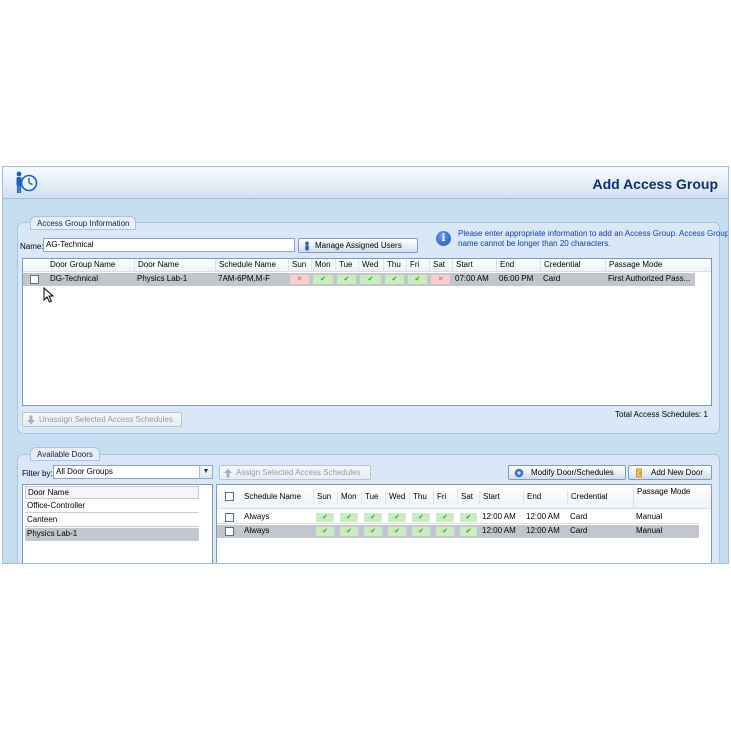 Image resolution: width=731 pixels, height=731 pixels. I want to click on up-arrow-icon, so click(228, 473).